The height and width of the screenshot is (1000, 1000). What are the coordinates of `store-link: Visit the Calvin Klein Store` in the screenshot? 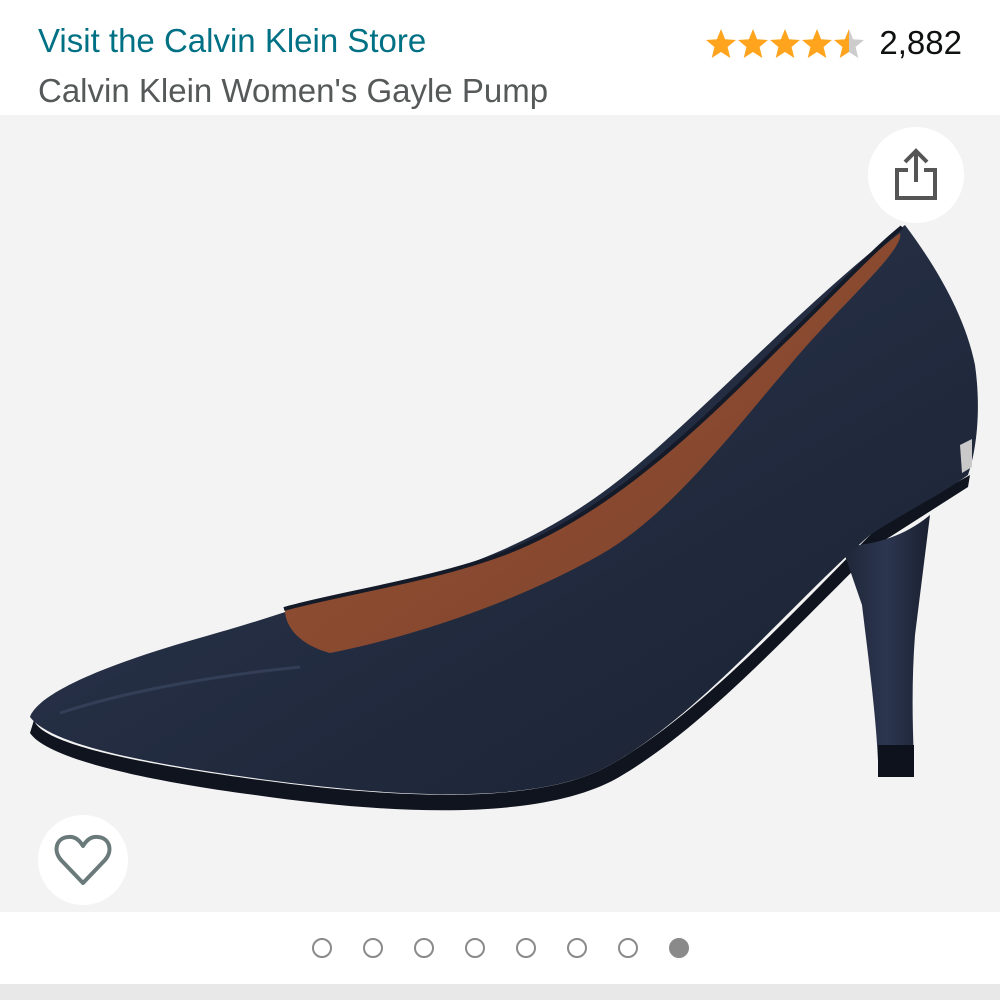 It's located at (232, 41).